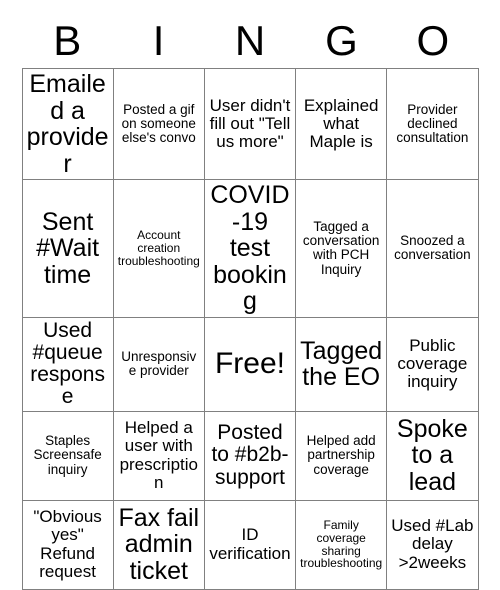  I want to click on bingo-cell-text: Spoke to a lead, so click(432, 455).